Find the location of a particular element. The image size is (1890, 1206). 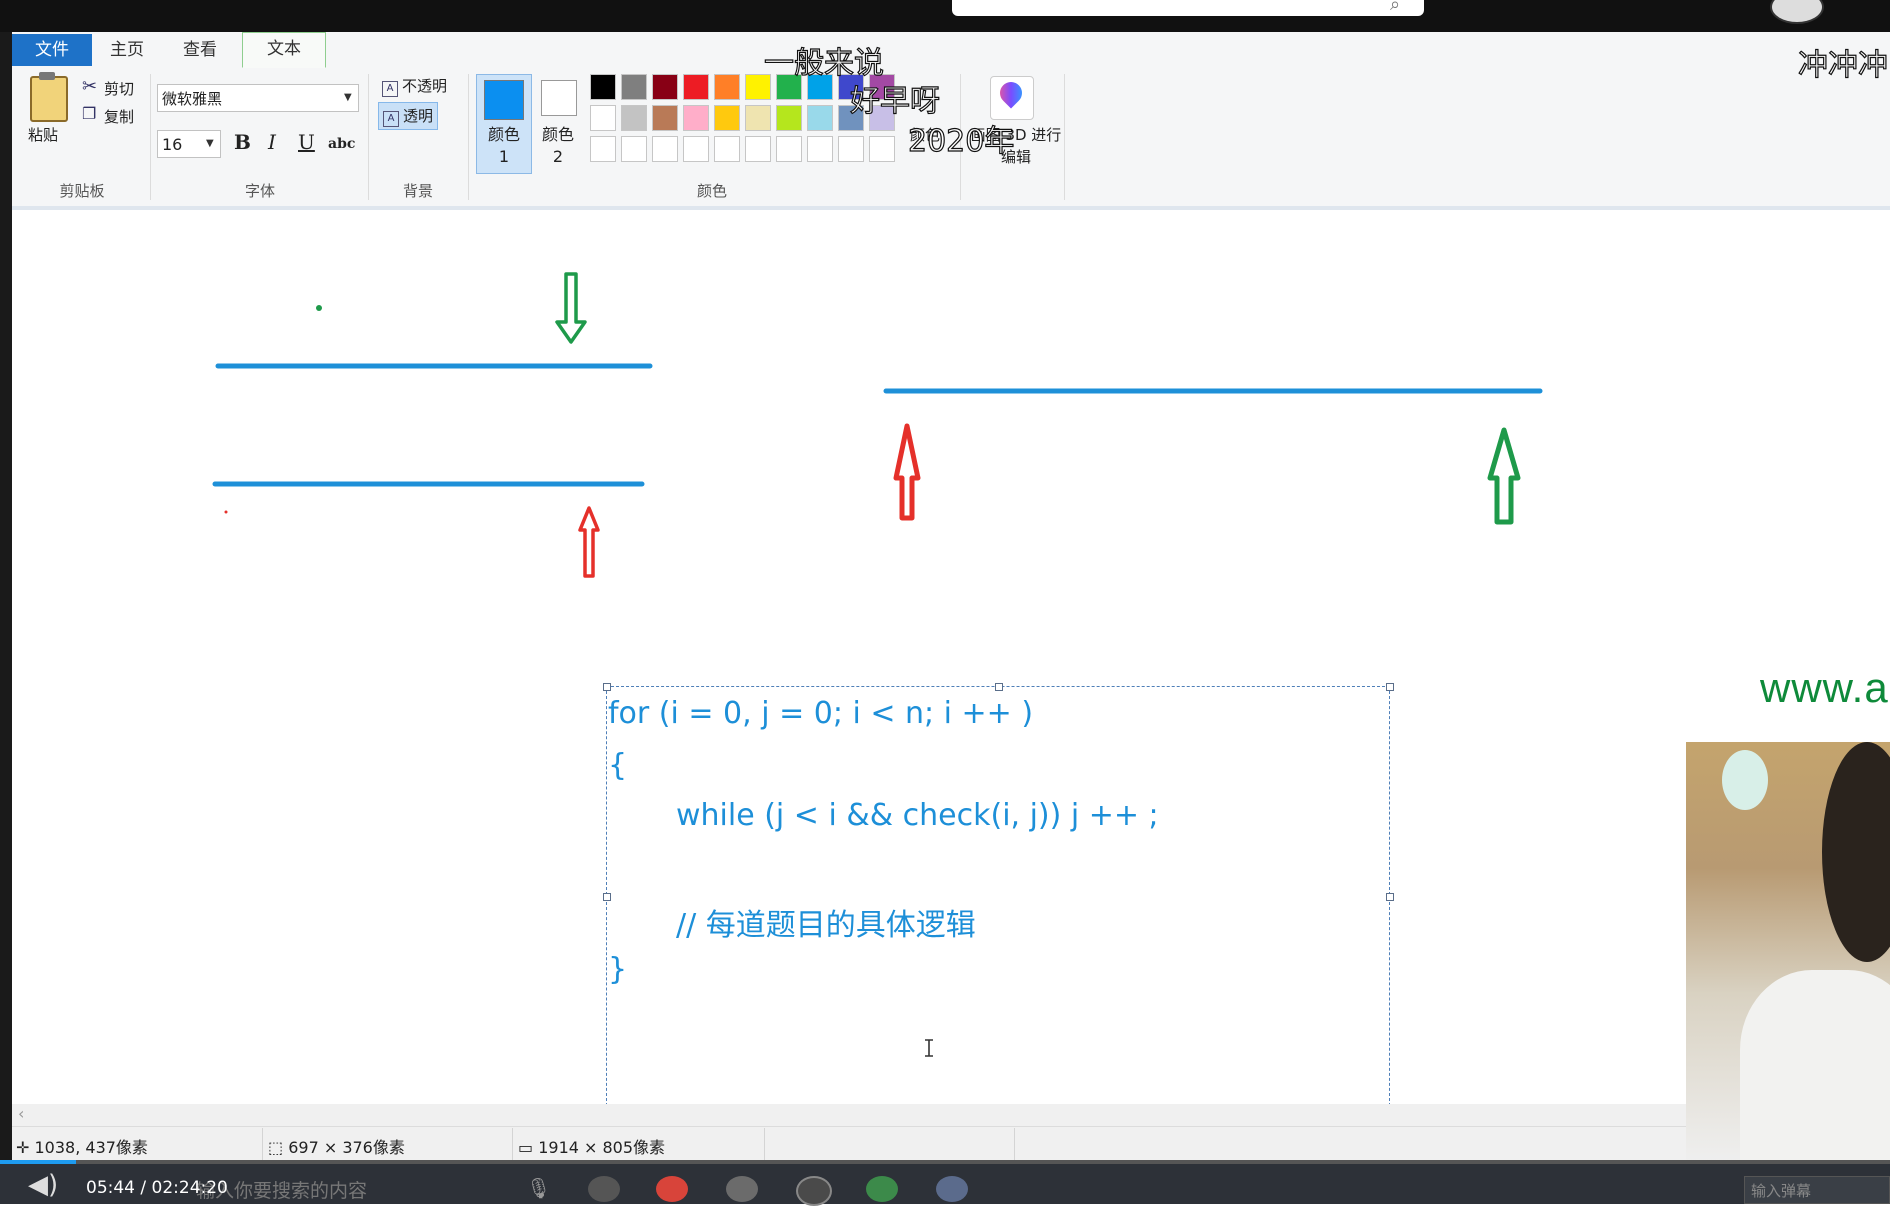

text-selection-box is located at coordinates (998, 896).